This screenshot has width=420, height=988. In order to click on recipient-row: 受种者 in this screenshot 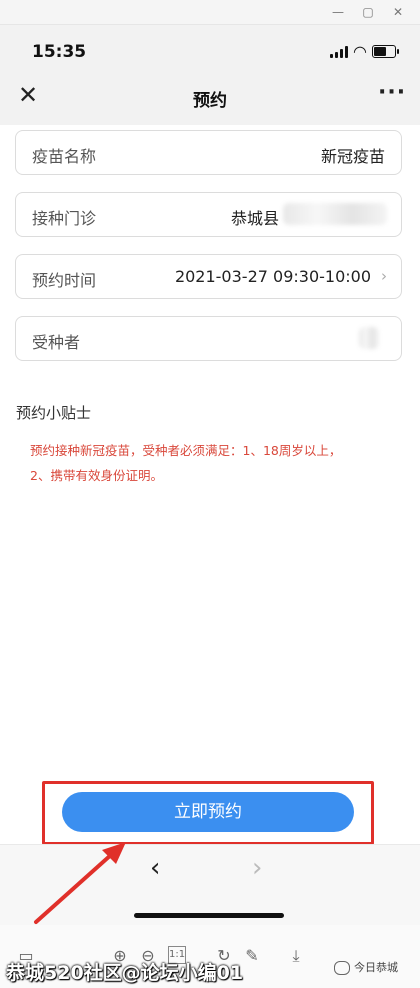, I will do `click(208, 338)`.